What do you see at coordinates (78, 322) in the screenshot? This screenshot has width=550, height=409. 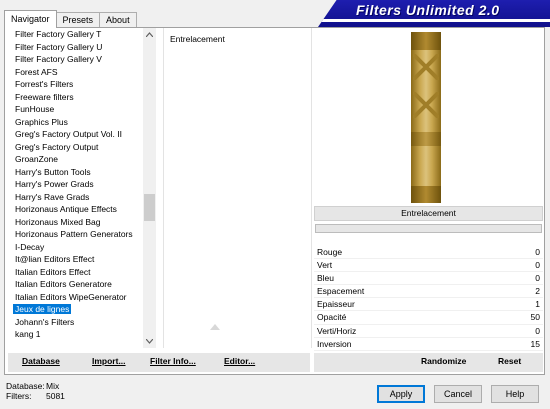 I see `list-item: Johann's Filters` at bounding box center [78, 322].